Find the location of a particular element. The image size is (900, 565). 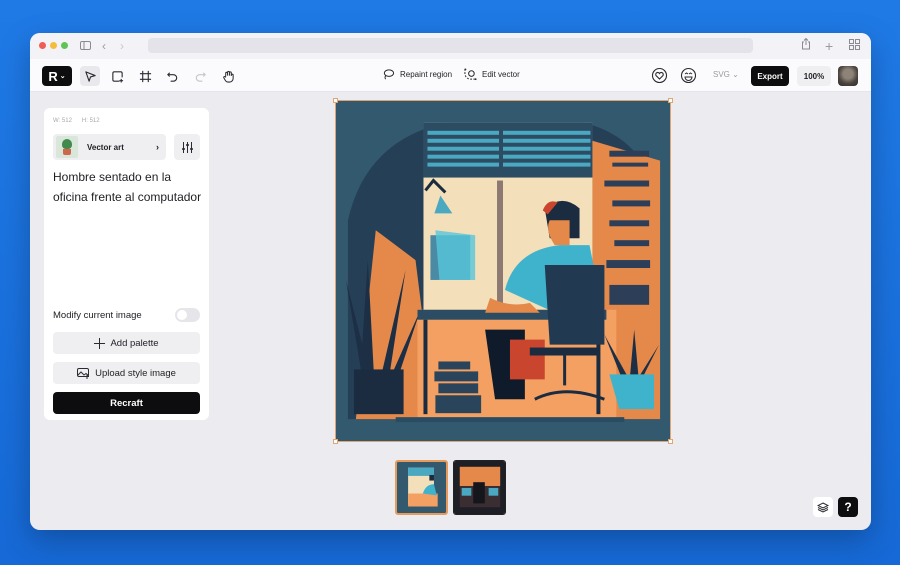

upload-style-image-label: Upload style image is located at coordinates (135, 373).